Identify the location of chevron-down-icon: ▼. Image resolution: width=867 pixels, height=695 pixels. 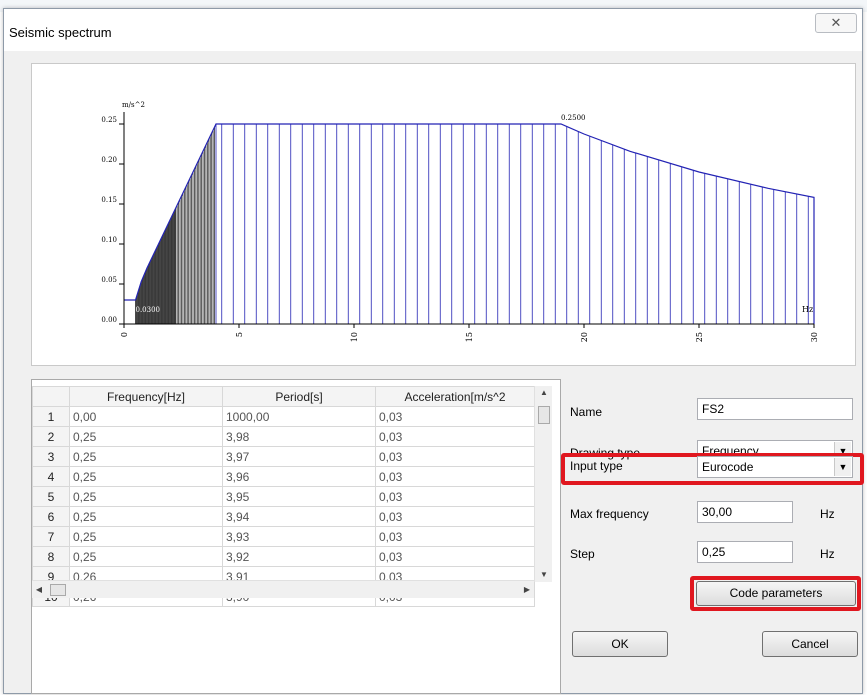
(842, 467).